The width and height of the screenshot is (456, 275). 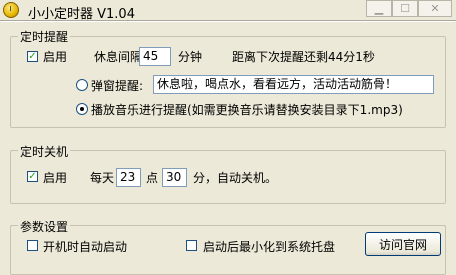 What do you see at coordinates (293, 84) in the screenshot?
I see `popup-message-input: 休息啦，喝点水，看看远方，活动活动筋骨！` at bounding box center [293, 84].